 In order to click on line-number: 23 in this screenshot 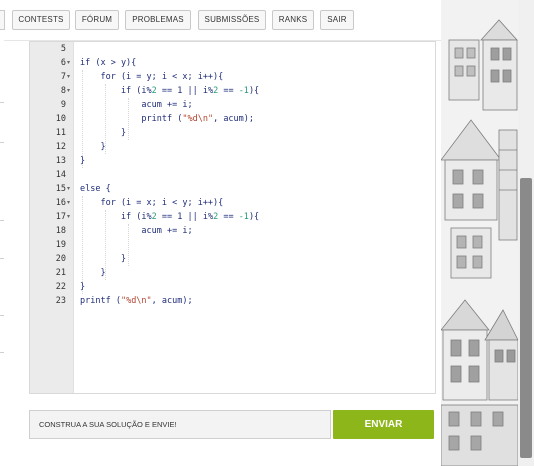, I will do `click(60, 301)`.